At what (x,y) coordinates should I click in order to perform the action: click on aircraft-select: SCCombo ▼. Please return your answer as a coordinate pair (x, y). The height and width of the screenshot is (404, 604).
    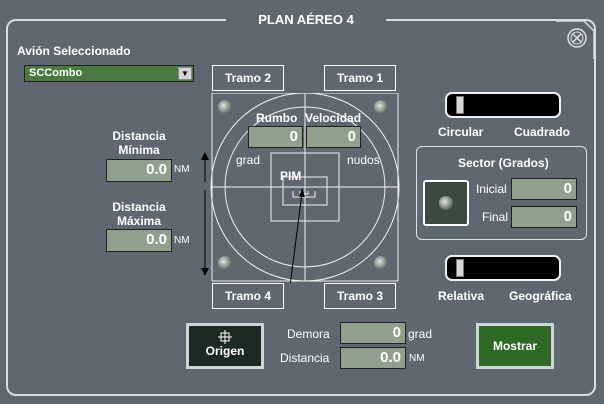
    Looking at the image, I should click on (109, 73).